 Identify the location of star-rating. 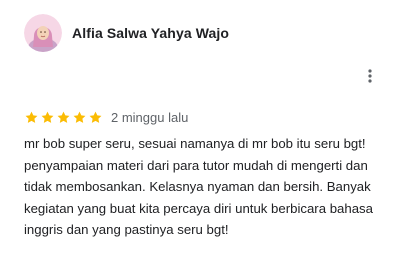
(64, 117).